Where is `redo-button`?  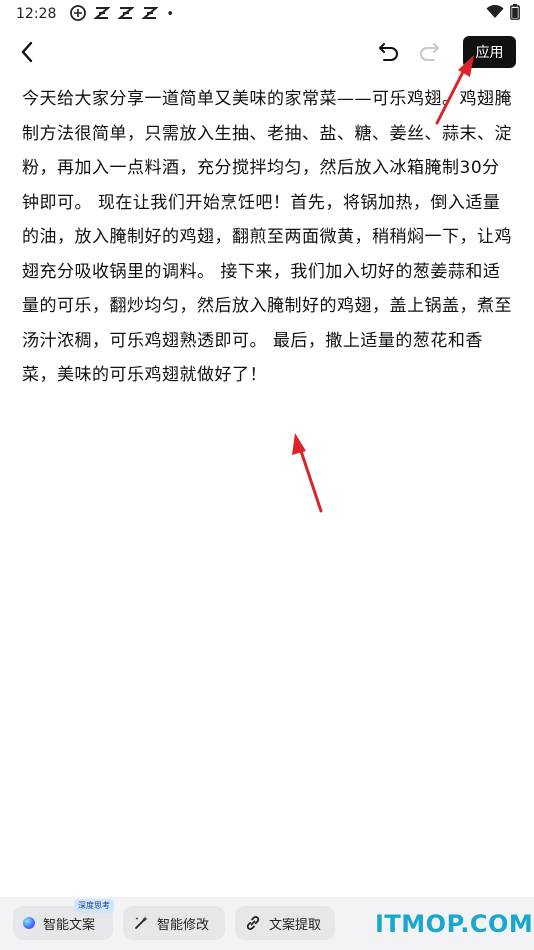 redo-button is located at coordinates (429, 52).